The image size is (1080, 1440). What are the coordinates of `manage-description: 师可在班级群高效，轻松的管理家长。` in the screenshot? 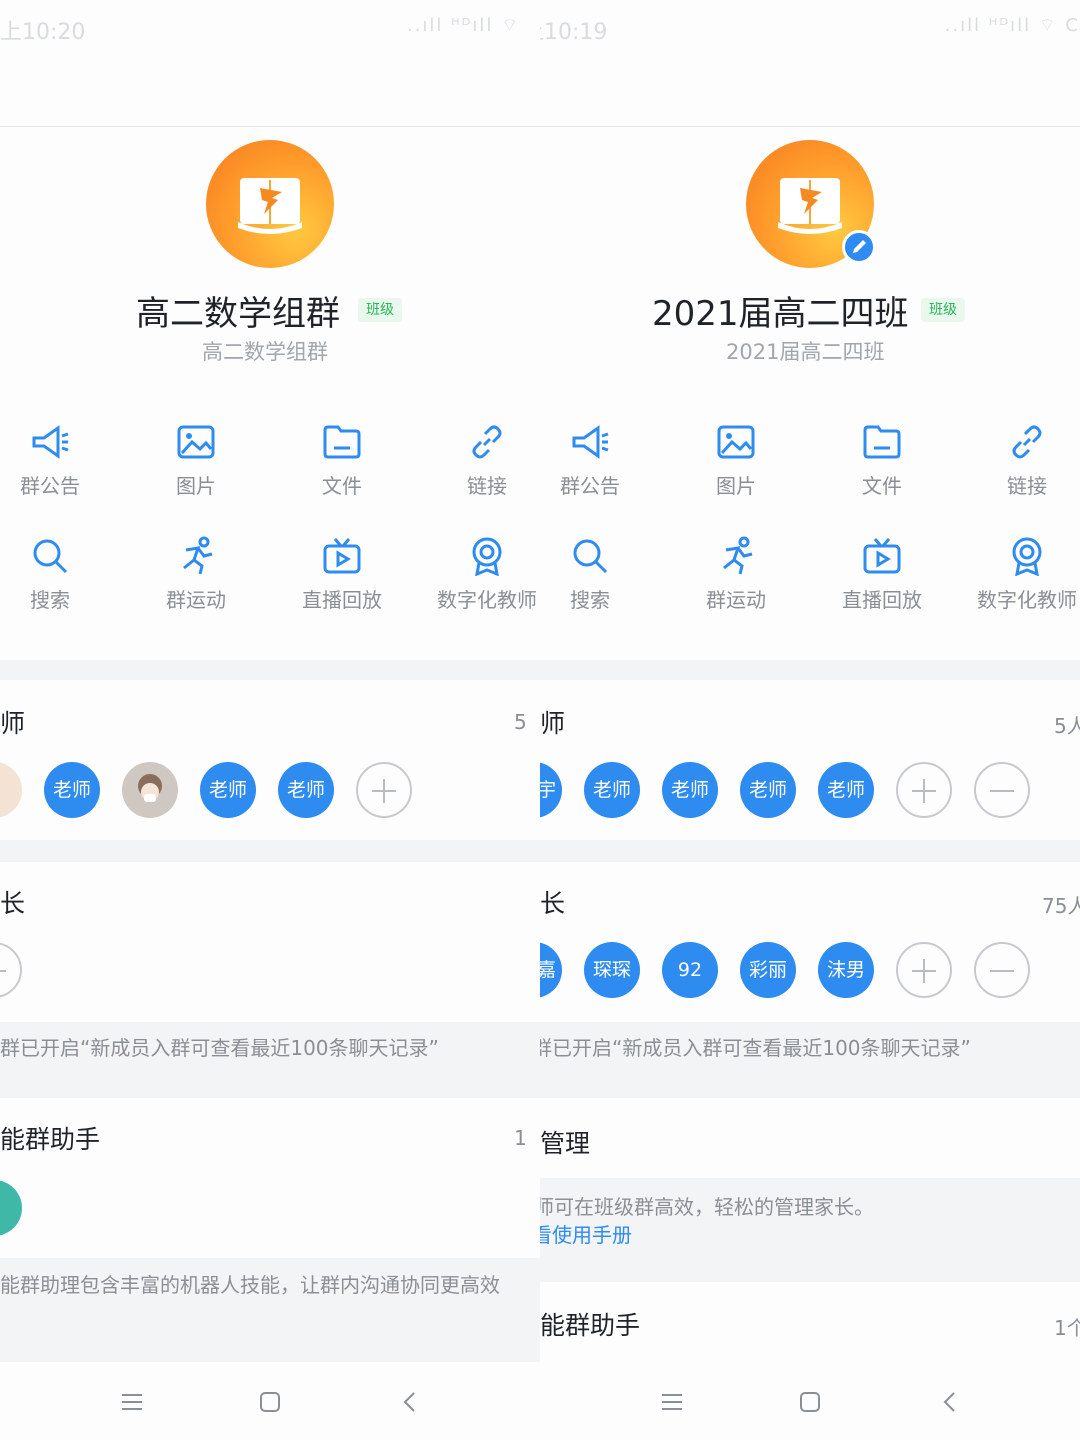 It's located at (707, 1207).